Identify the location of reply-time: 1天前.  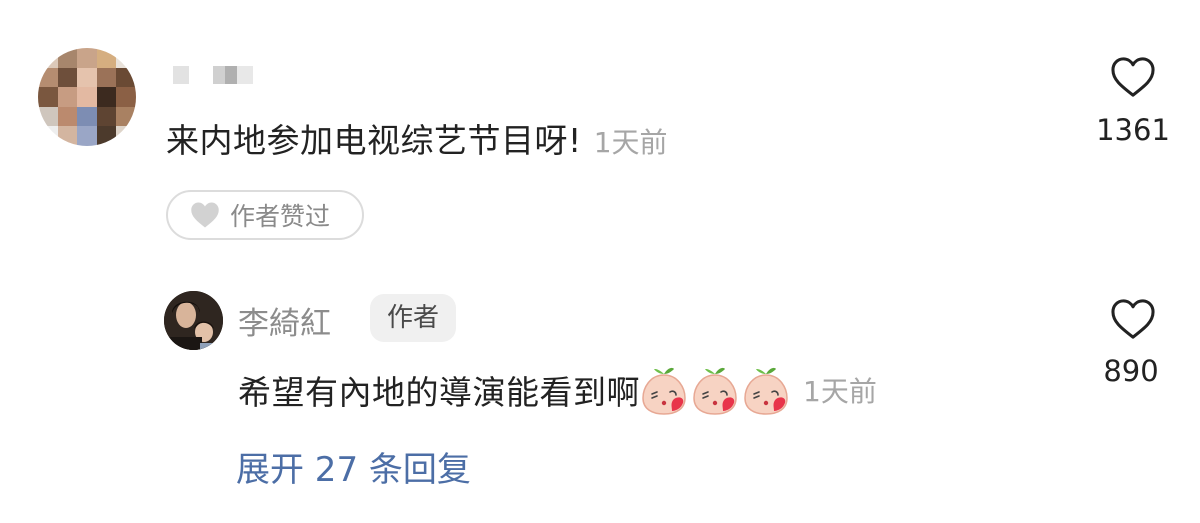
(840, 391).